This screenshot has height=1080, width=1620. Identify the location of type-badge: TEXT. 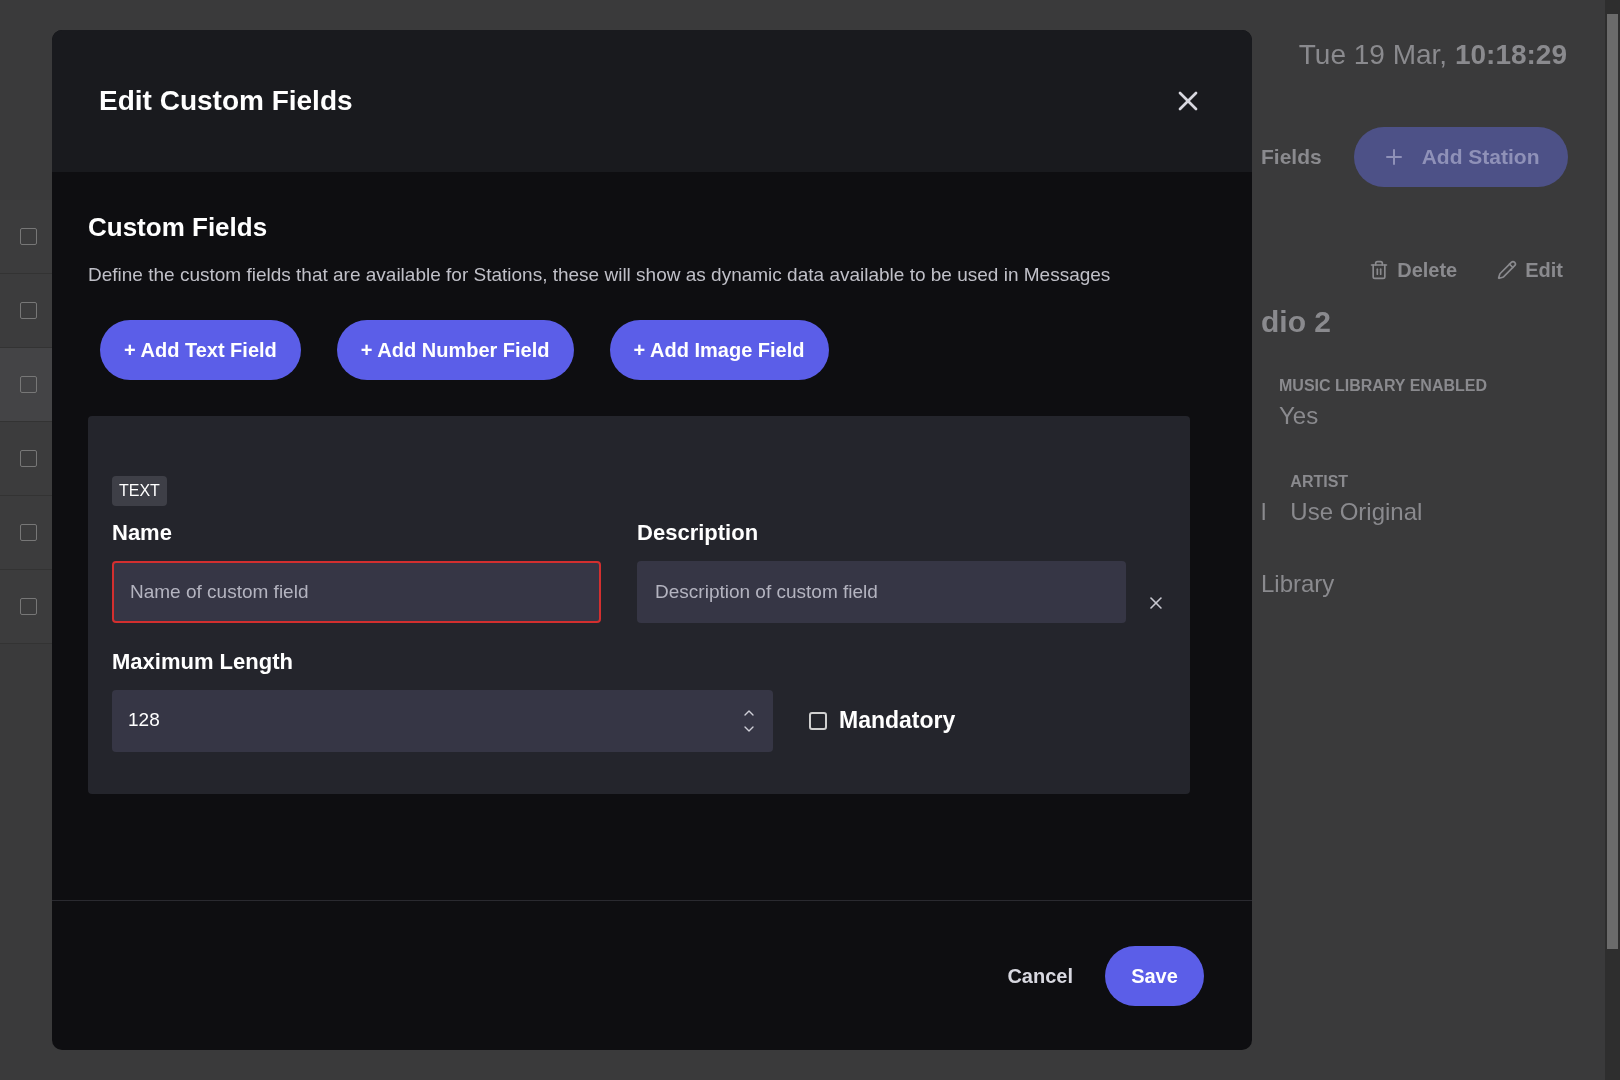
(139, 490).